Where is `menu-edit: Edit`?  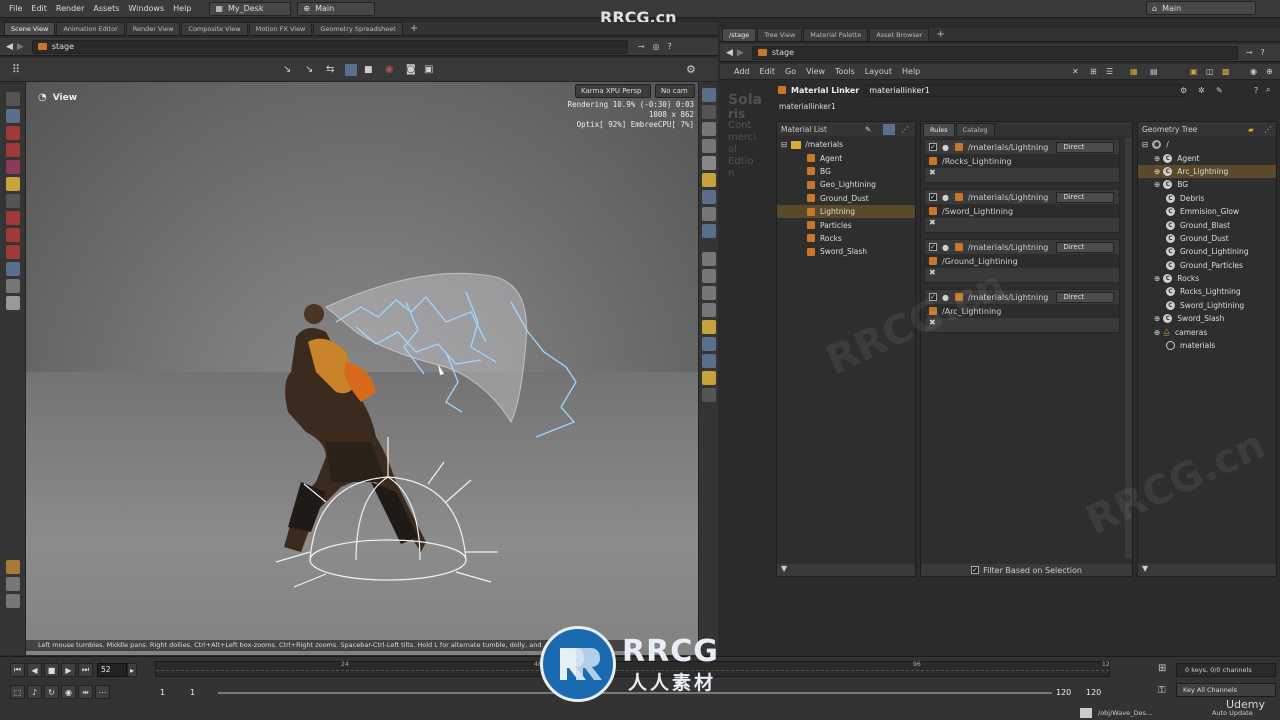 menu-edit: Edit is located at coordinates (39, 8).